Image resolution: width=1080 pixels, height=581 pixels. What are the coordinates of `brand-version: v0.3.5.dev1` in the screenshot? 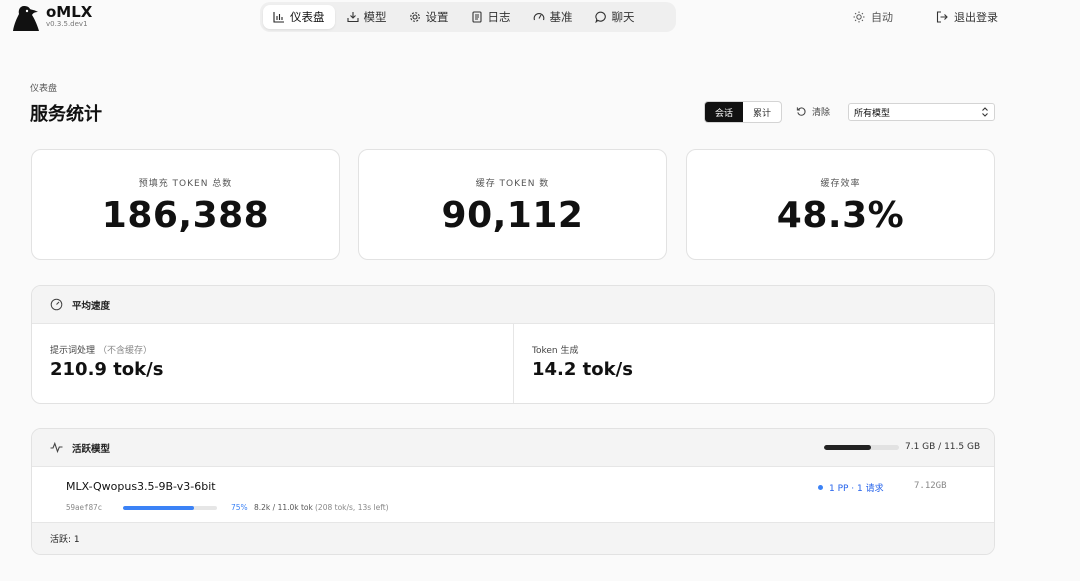 It's located at (67, 24).